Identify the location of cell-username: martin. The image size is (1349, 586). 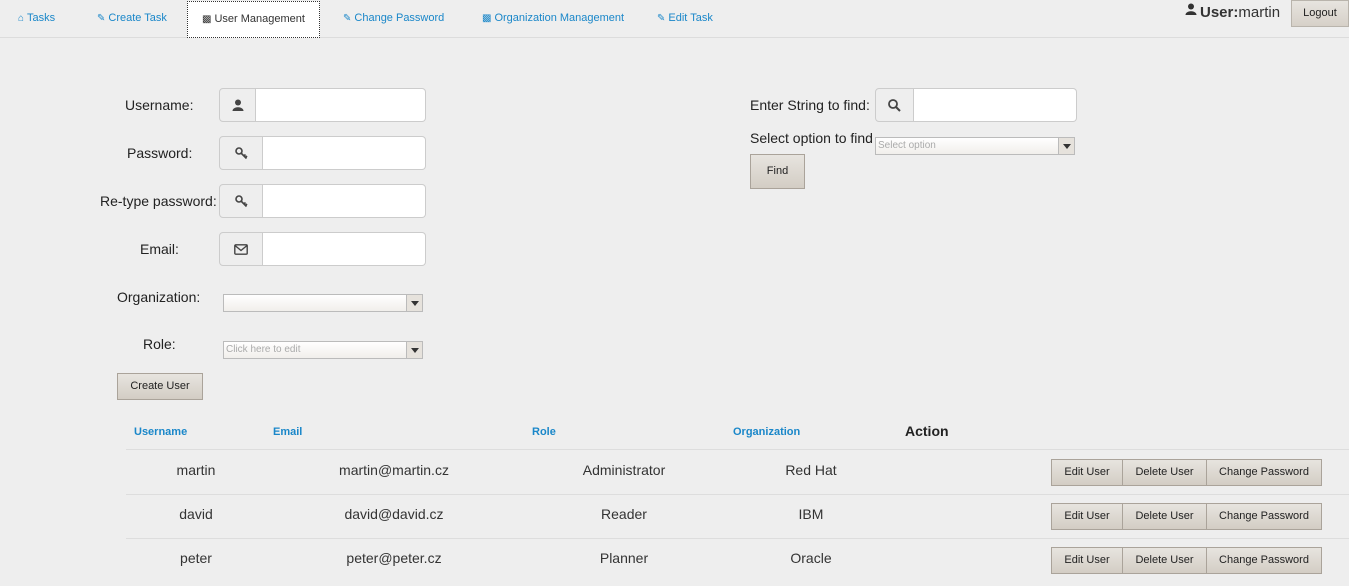
(196, 470).